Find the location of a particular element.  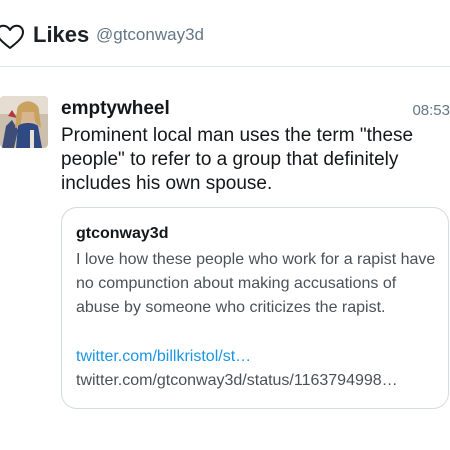

heart-outline-icon is located at coordinates (12, 36).